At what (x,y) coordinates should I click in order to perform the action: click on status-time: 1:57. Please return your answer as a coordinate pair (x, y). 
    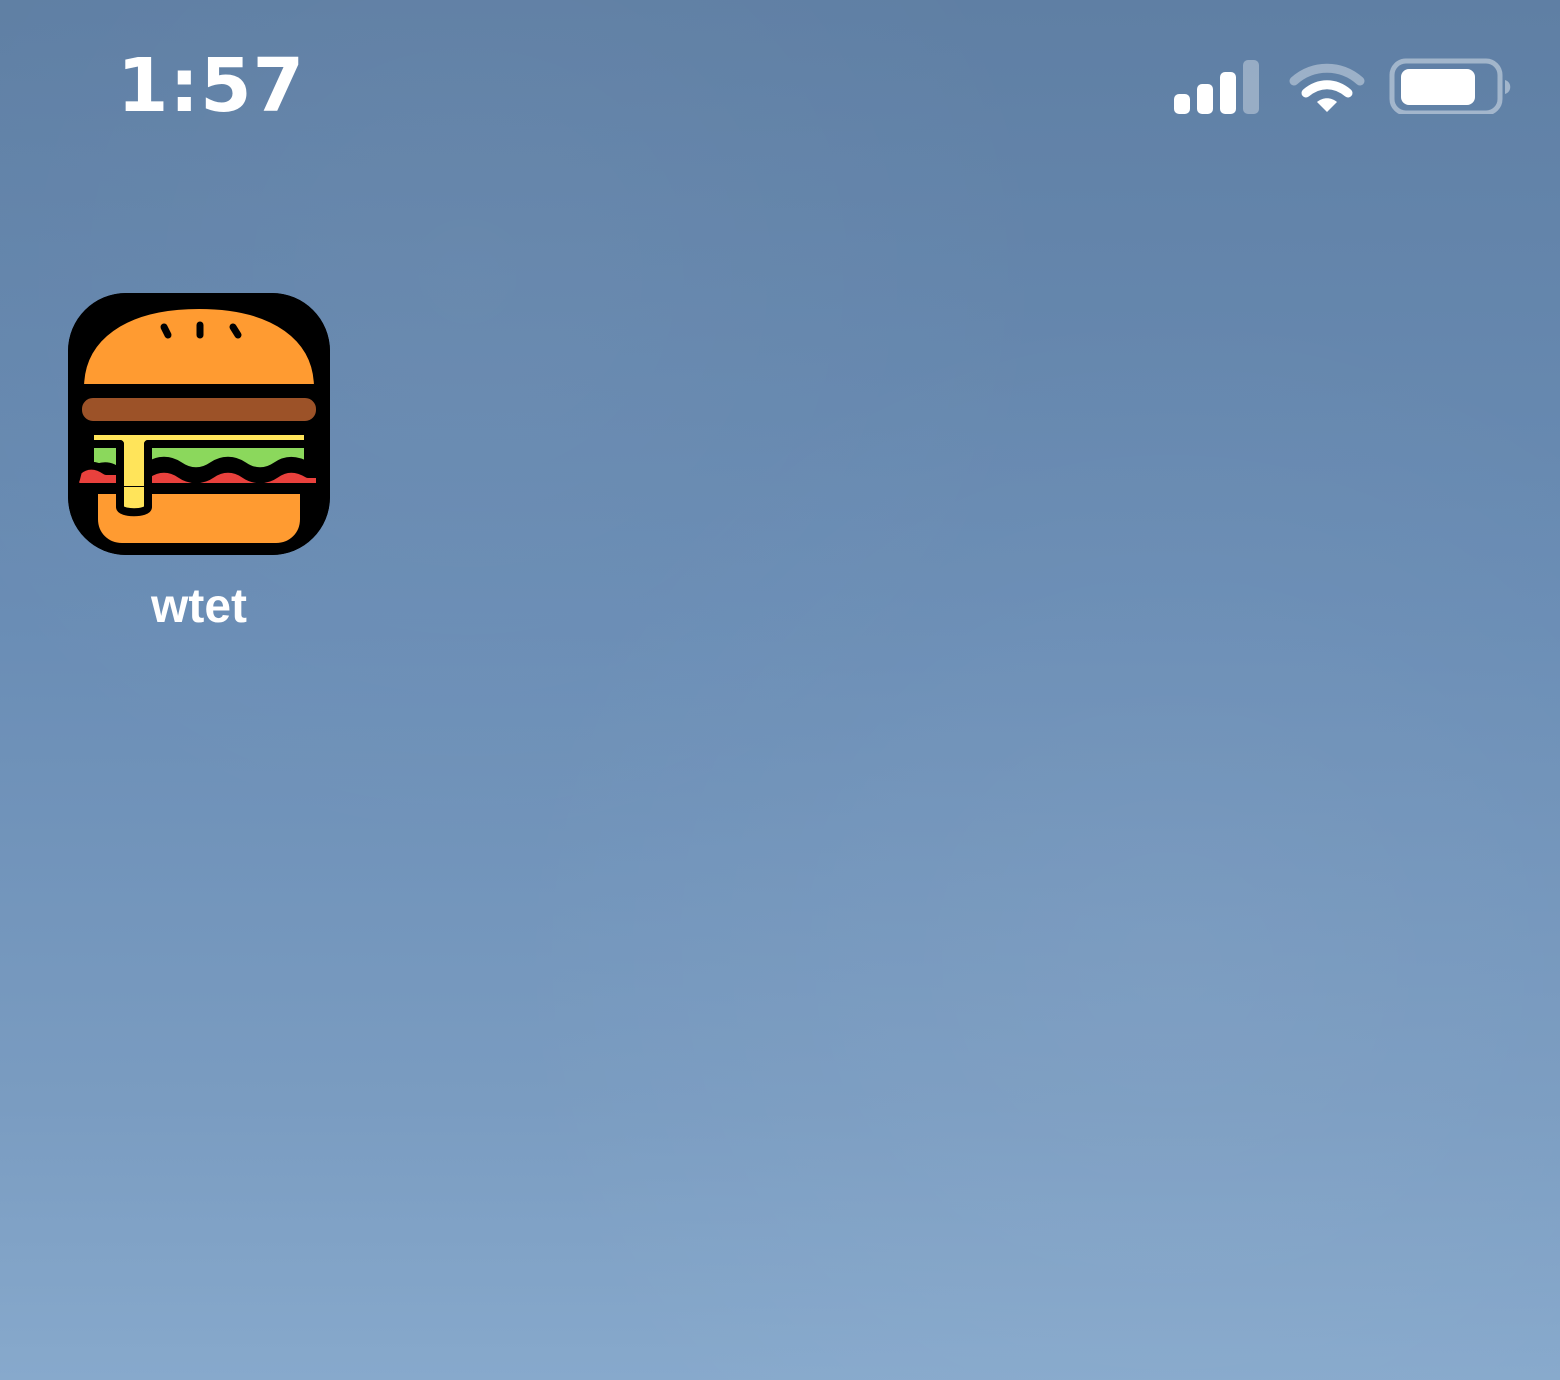
    Looking at the image, I should click on (211, 86).